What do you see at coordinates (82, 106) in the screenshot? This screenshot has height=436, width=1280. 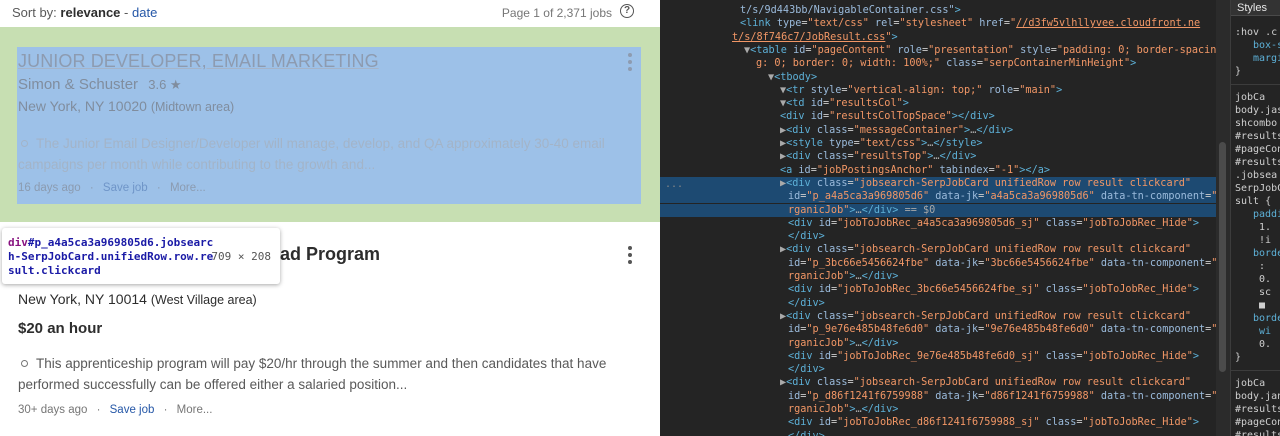 I see `location-text: New York, NY 10020` at bounding box center [82, 106].